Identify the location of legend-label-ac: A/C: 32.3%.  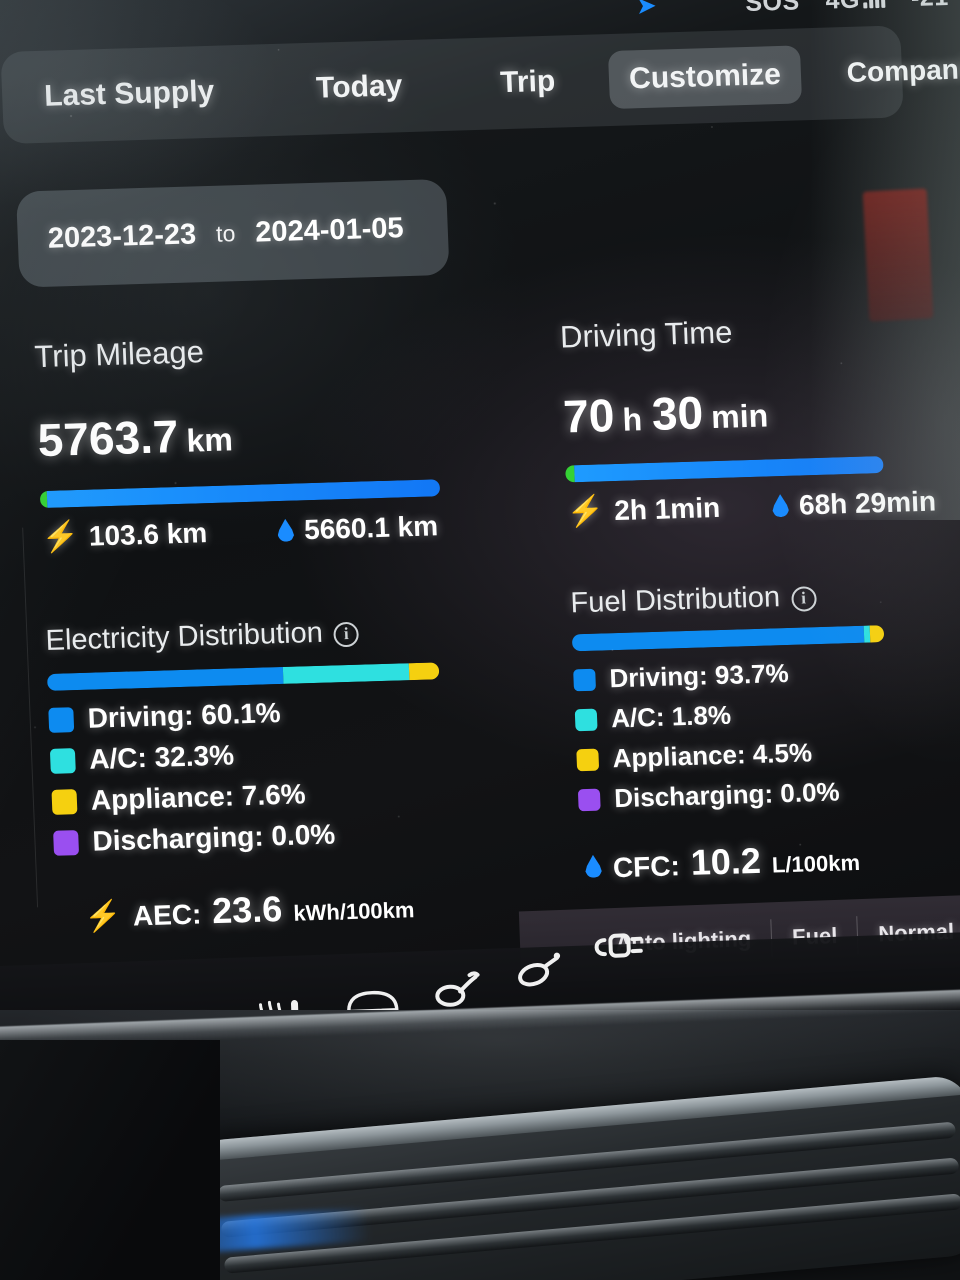
(161, 757).